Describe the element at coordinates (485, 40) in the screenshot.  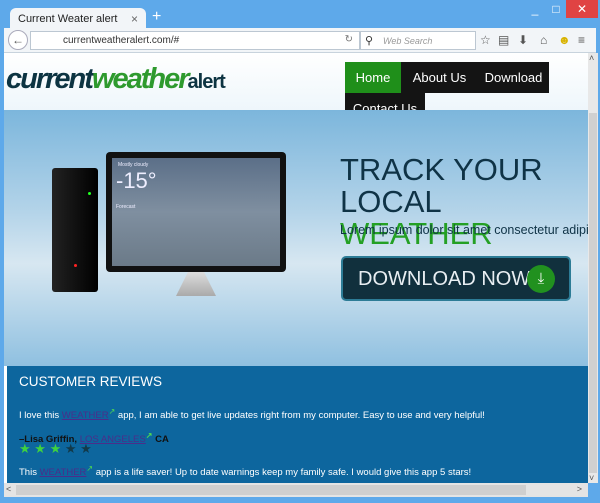
I see `bookmark-star-icon: ☆` at that location.